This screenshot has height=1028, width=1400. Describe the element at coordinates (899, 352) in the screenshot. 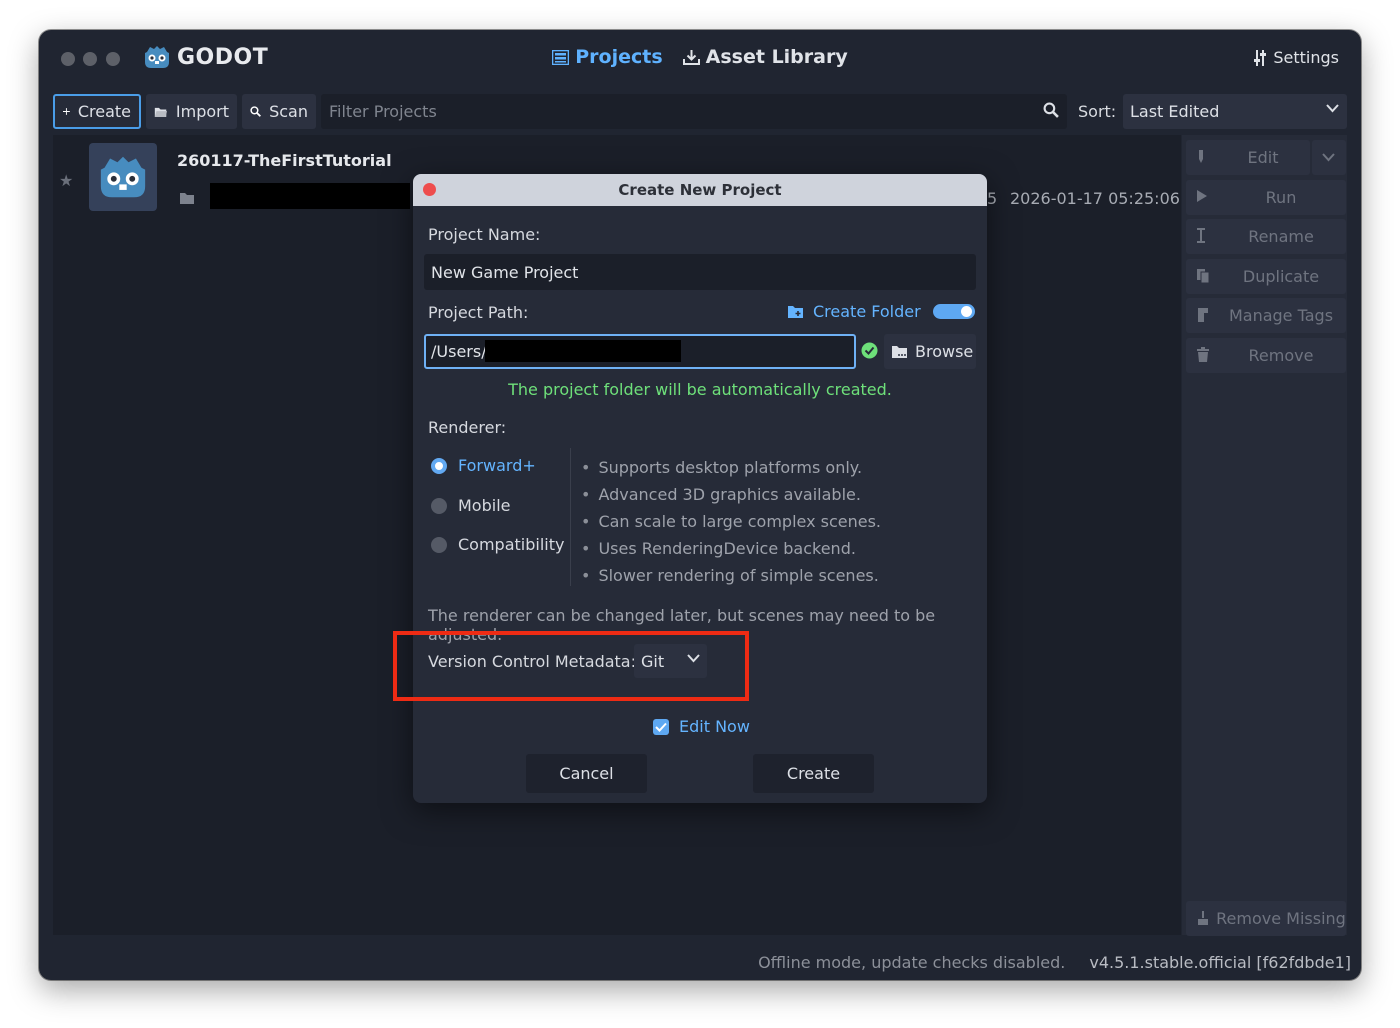

I see `folder-browse-icon` at that location.